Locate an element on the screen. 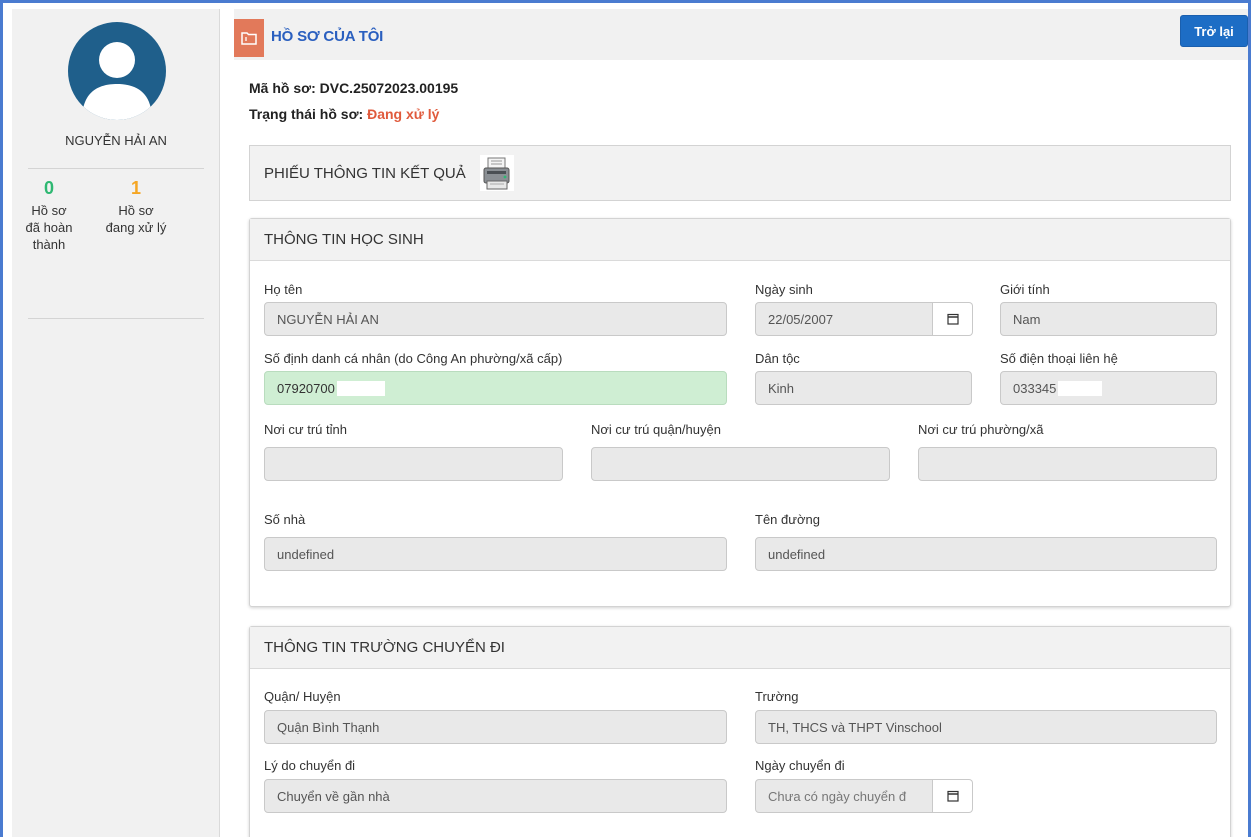 The height and width of the screenshot is (837, 1251). street-label: Tên đường is located at coordinates (787, 519).